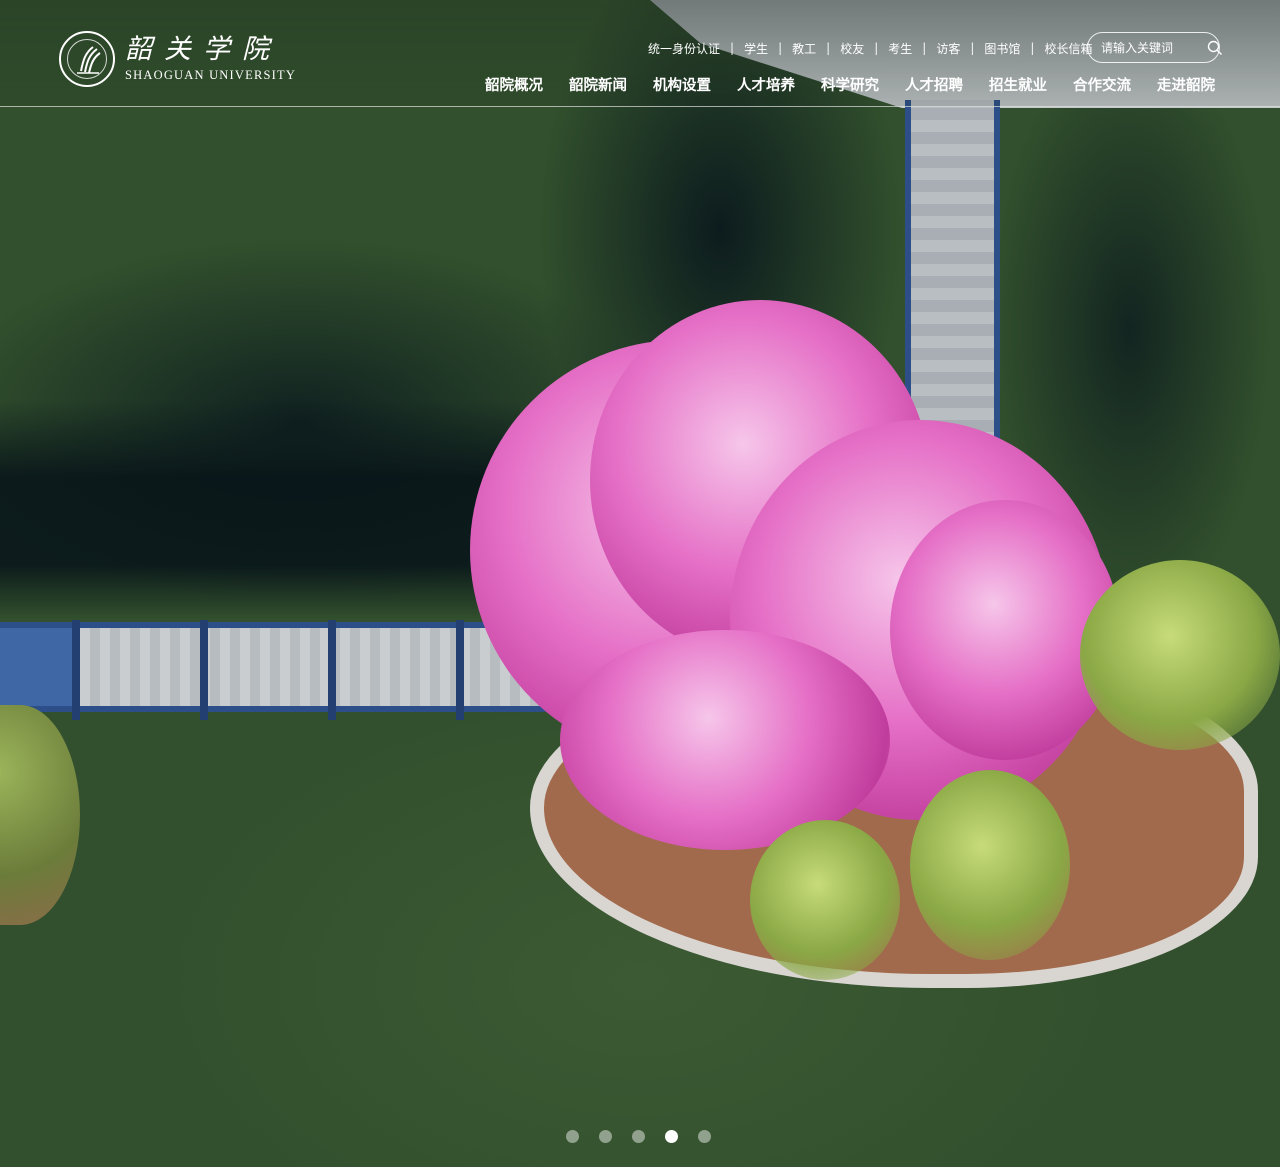  Describe the element at coordinates (514, 84) in the screenshot. I see `nav-about: 韶院概况` at that location.